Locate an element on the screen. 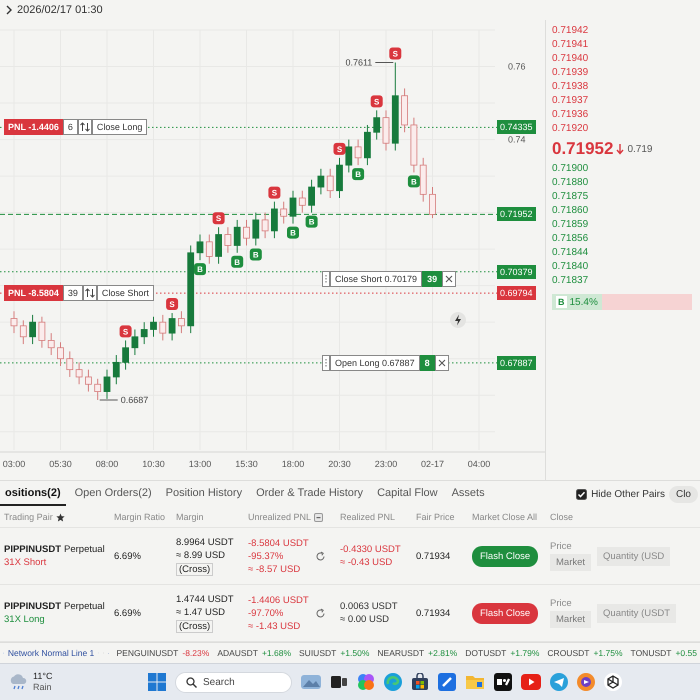 The width and height of the screenshot is (700, 700). knot-icon is located at coordinates (613, 682).